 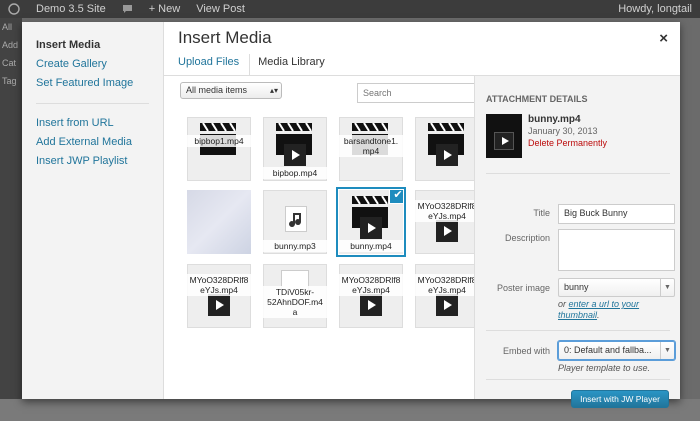 I want to click on view-post-link: View Post, so click(x=220, y=9).